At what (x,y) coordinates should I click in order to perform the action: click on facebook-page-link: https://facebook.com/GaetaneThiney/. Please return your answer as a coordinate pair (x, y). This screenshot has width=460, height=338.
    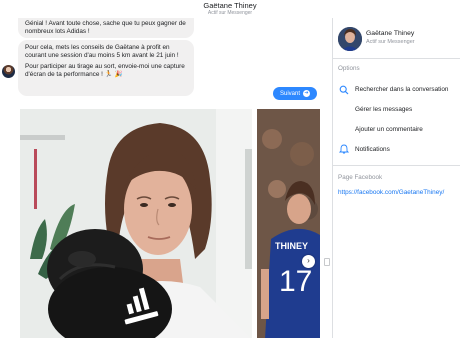
    Looking at the image, I should click on (391, 192).